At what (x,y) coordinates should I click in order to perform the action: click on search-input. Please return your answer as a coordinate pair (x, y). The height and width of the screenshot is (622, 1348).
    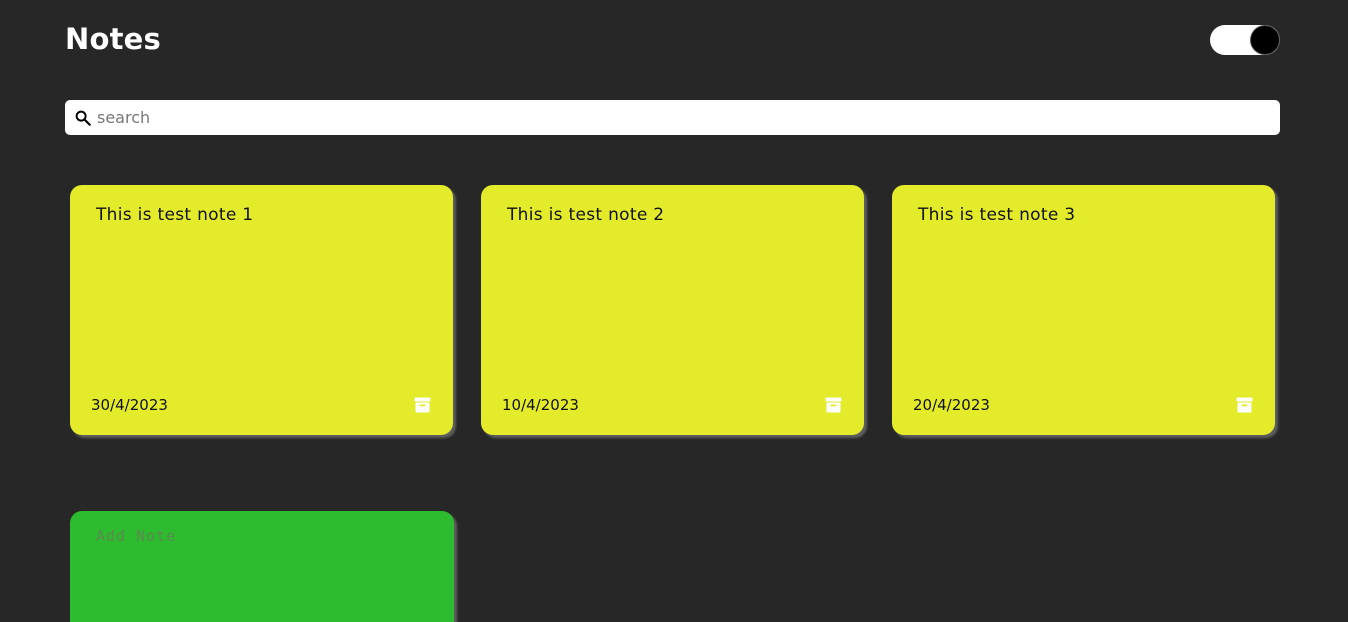
    Looking at the image, I should click on (688, 117).